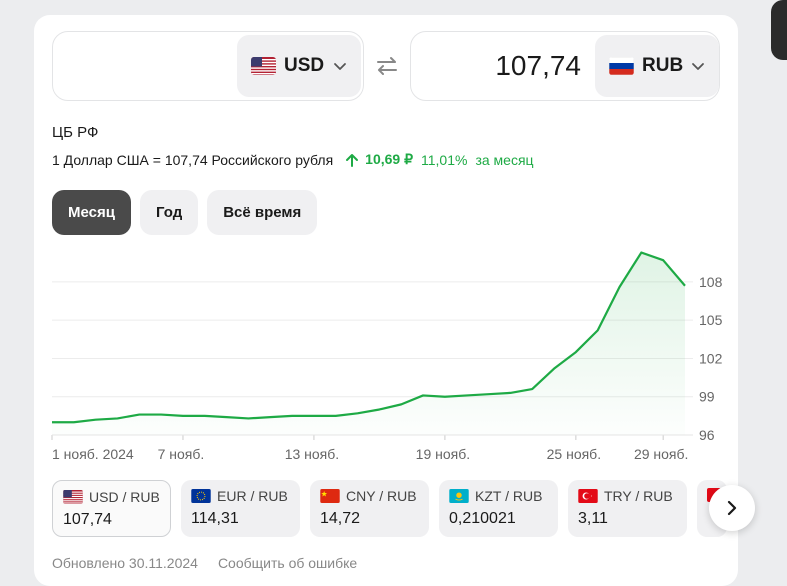 Image resolution: width=787 pixels, height=586 pixels. What do you see at coordinates (661, 454) in the screenshot?
I see `x-tick-label: 29 нояб.` at bounding box center [661, 454].